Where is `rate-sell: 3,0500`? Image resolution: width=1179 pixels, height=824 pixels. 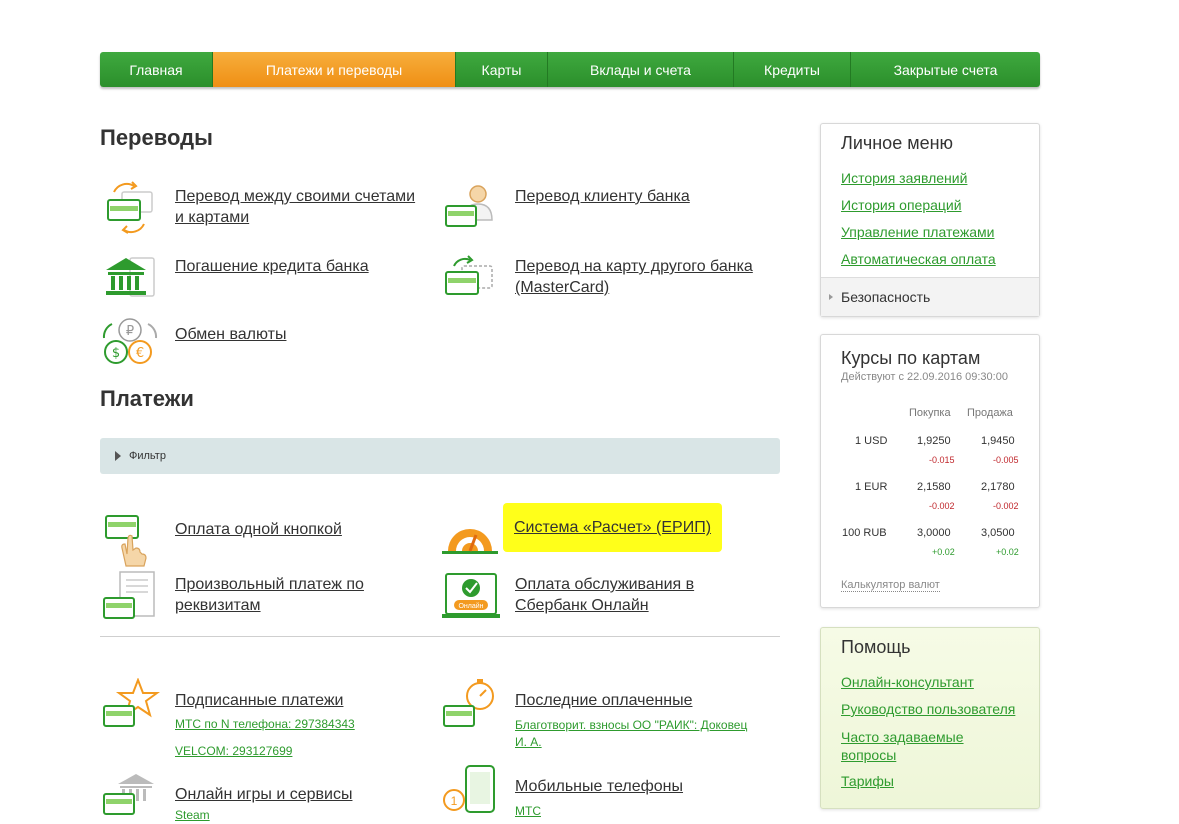 rate-sell: 3,0500 is located at coordinates (998, 533).